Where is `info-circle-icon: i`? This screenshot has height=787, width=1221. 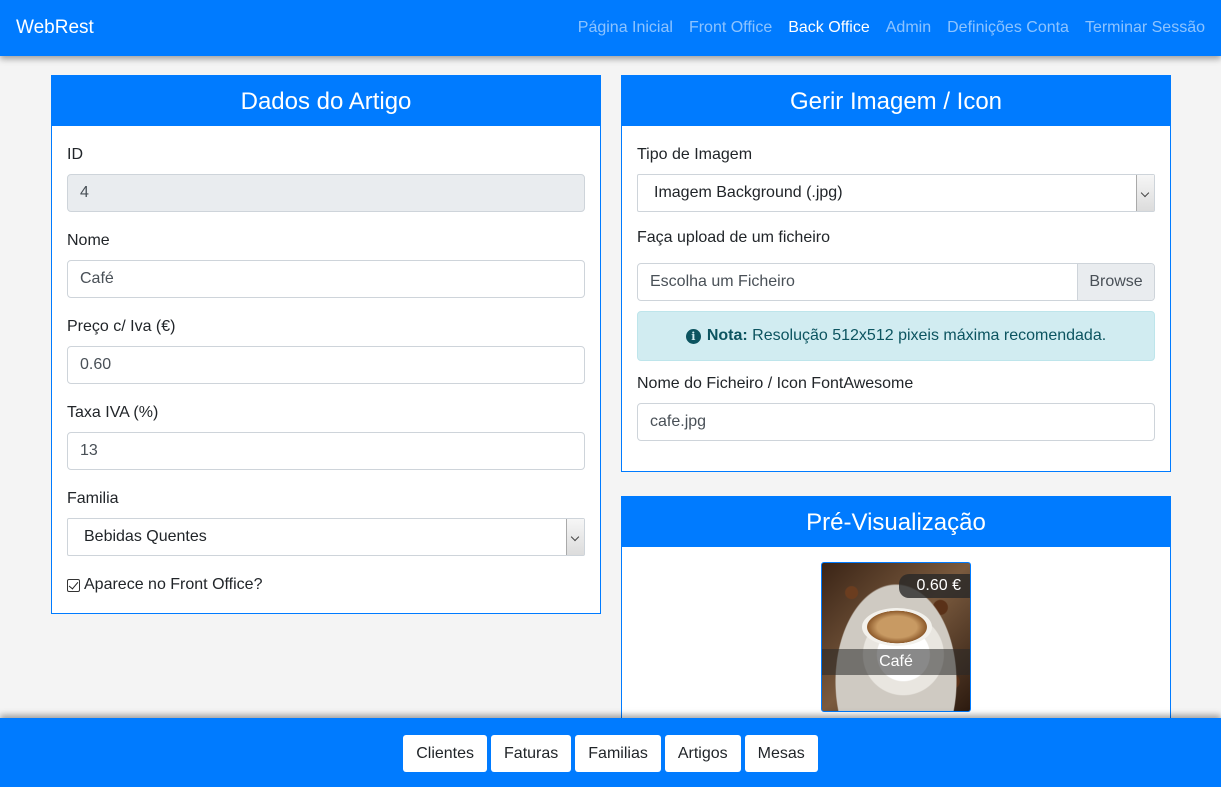
info-circle-icon: i is located at coordinates (693, 336).